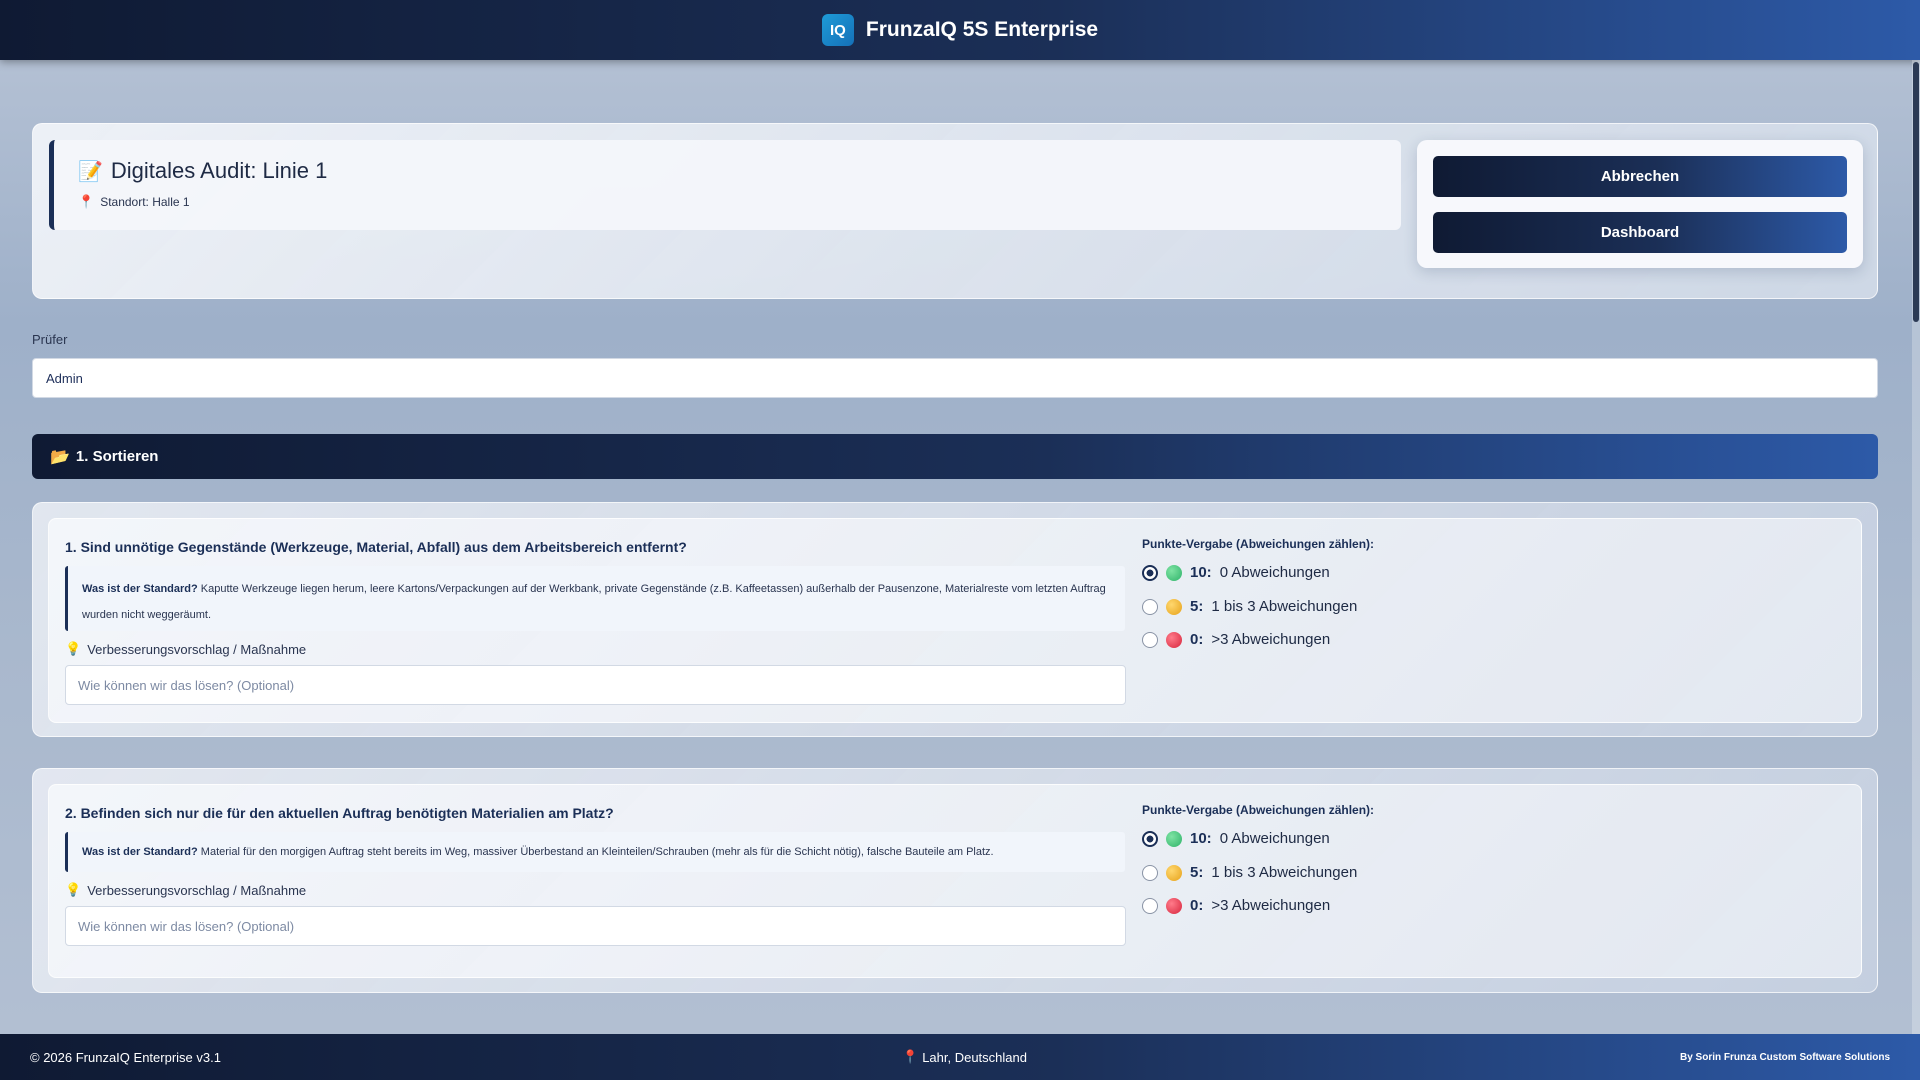  What do you see at coordinates (125, 1057) in the screenshot?
I see `footer-copyright: © 2026 FrunzaIQ Enterprise v3.1` at bounding box center [125, 1057].